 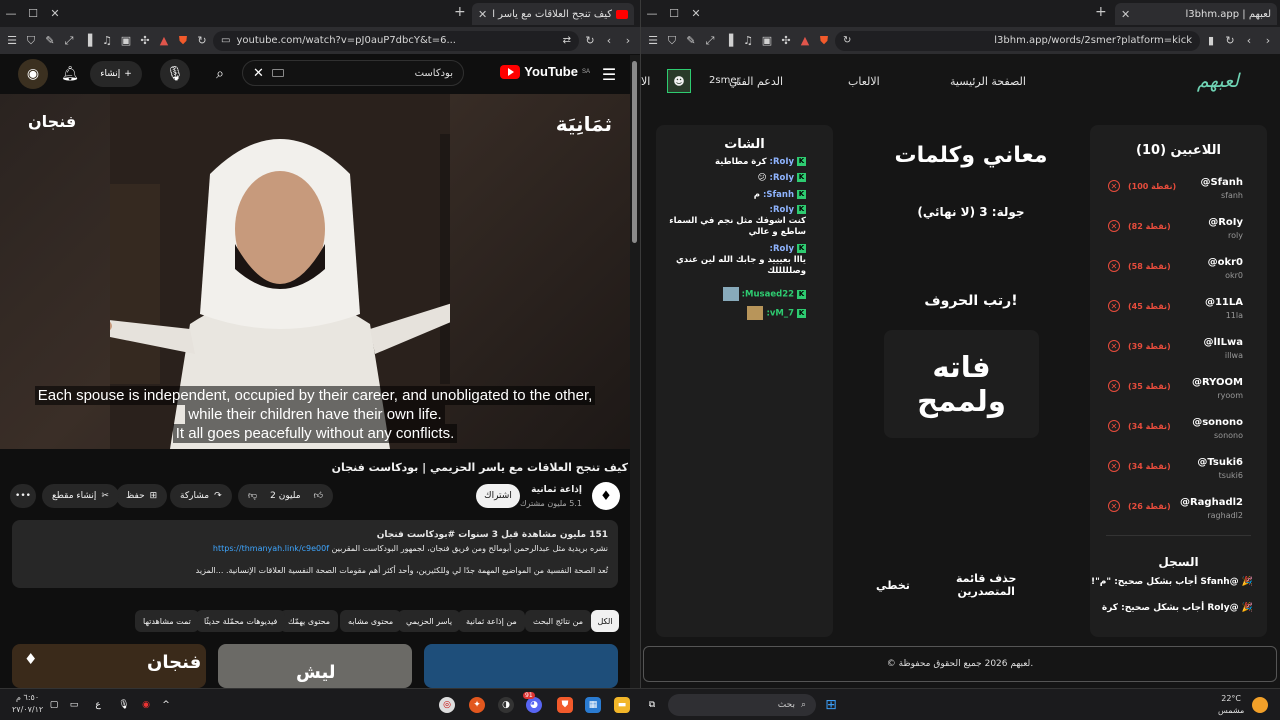 What do you see at coordinates (271, 548) in the screenshot?
I see `description-link: https://thmanyah.link/c9e00f` at bounding box center [271, 548].